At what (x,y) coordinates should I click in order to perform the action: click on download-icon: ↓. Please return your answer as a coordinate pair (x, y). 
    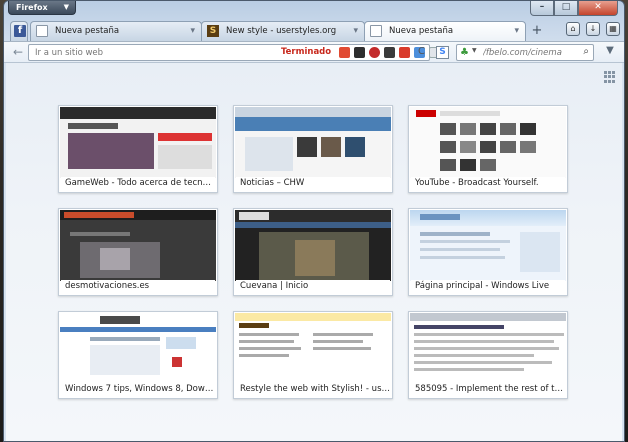
    Looking at the image, I should click on (593, 29).